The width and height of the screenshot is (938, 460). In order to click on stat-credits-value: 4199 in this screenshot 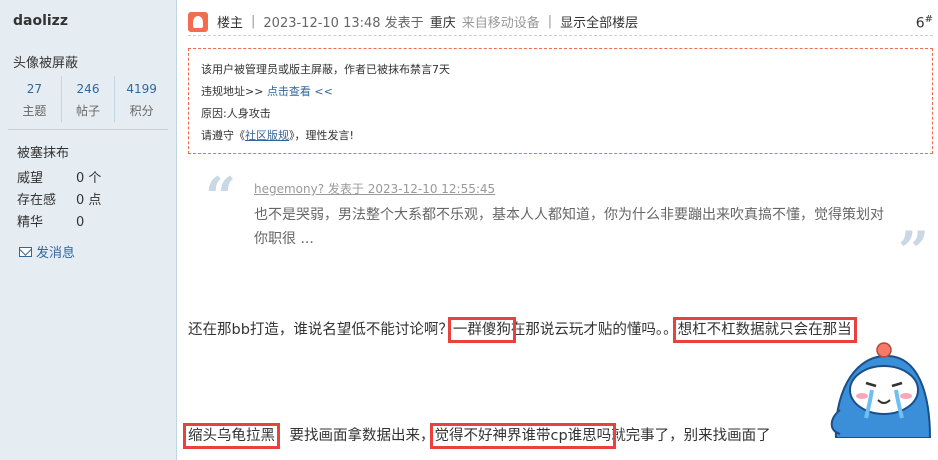, I will do `click(141, 89)`.